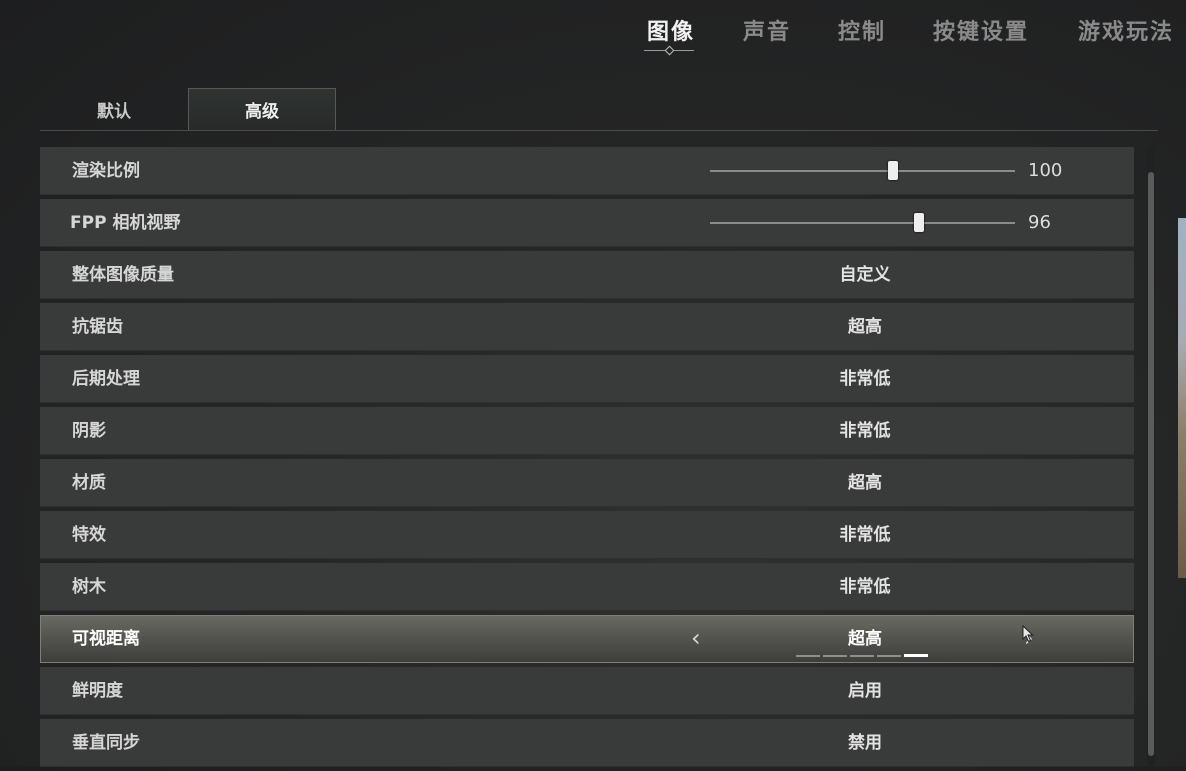  What do you see at coordinates (865, 691) in the screenshot?
I see `setting-value: 启用` at bounding box center [865, 691].